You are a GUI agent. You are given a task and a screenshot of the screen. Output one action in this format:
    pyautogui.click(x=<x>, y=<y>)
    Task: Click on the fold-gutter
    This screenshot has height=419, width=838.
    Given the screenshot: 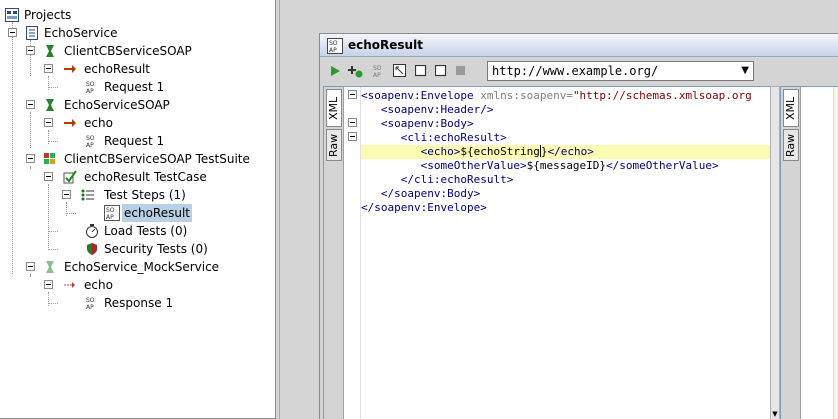 What is the action you would take?
    pyautogui.click(x=353, y=253)
    